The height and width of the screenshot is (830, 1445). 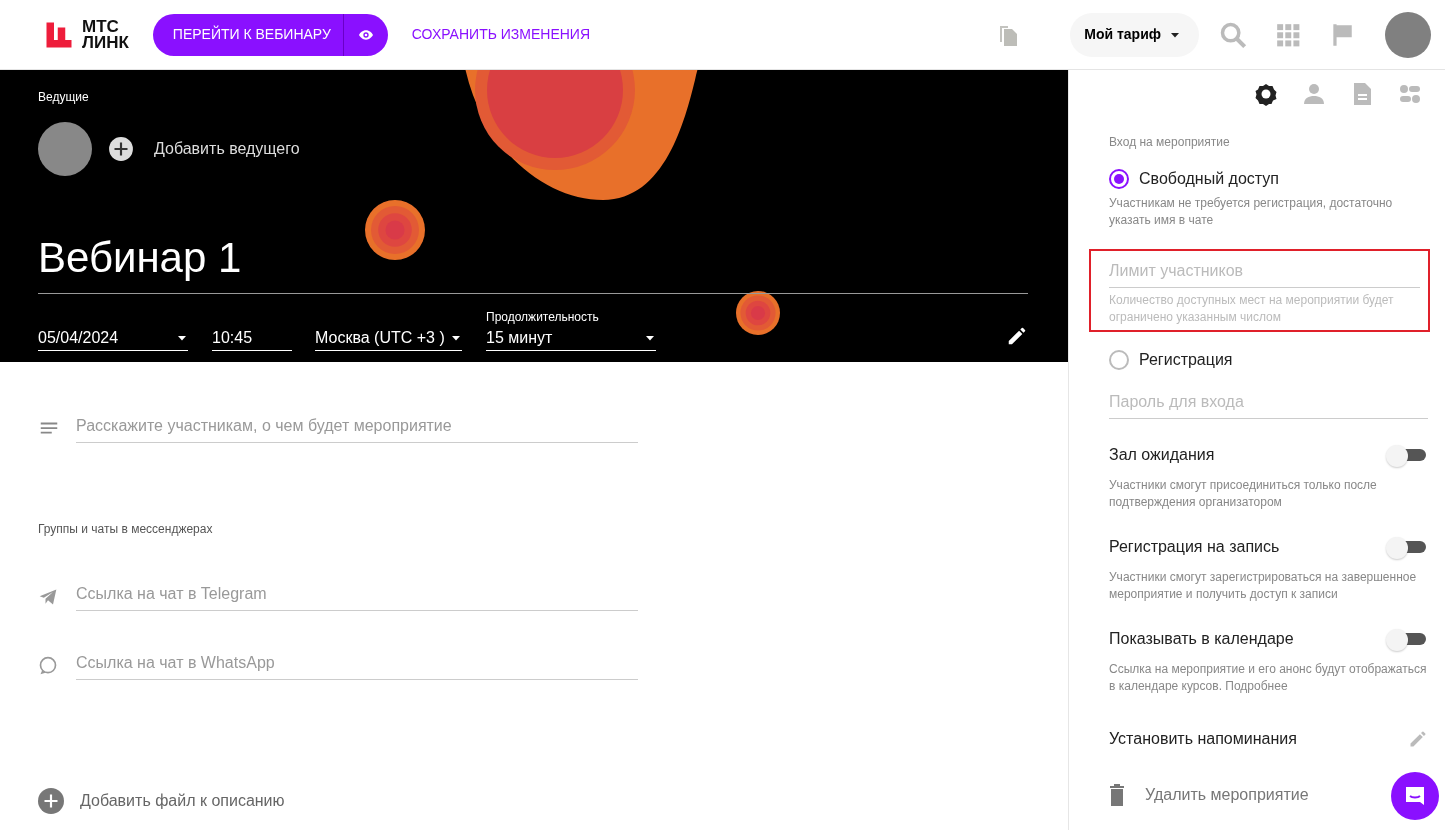 What do you see at coordinates (1243, 494) in the screenshot?
I see `toggle-description: Участники смогут присоединиться только после подтверждения организатором` at bounding box center [1243, 494].